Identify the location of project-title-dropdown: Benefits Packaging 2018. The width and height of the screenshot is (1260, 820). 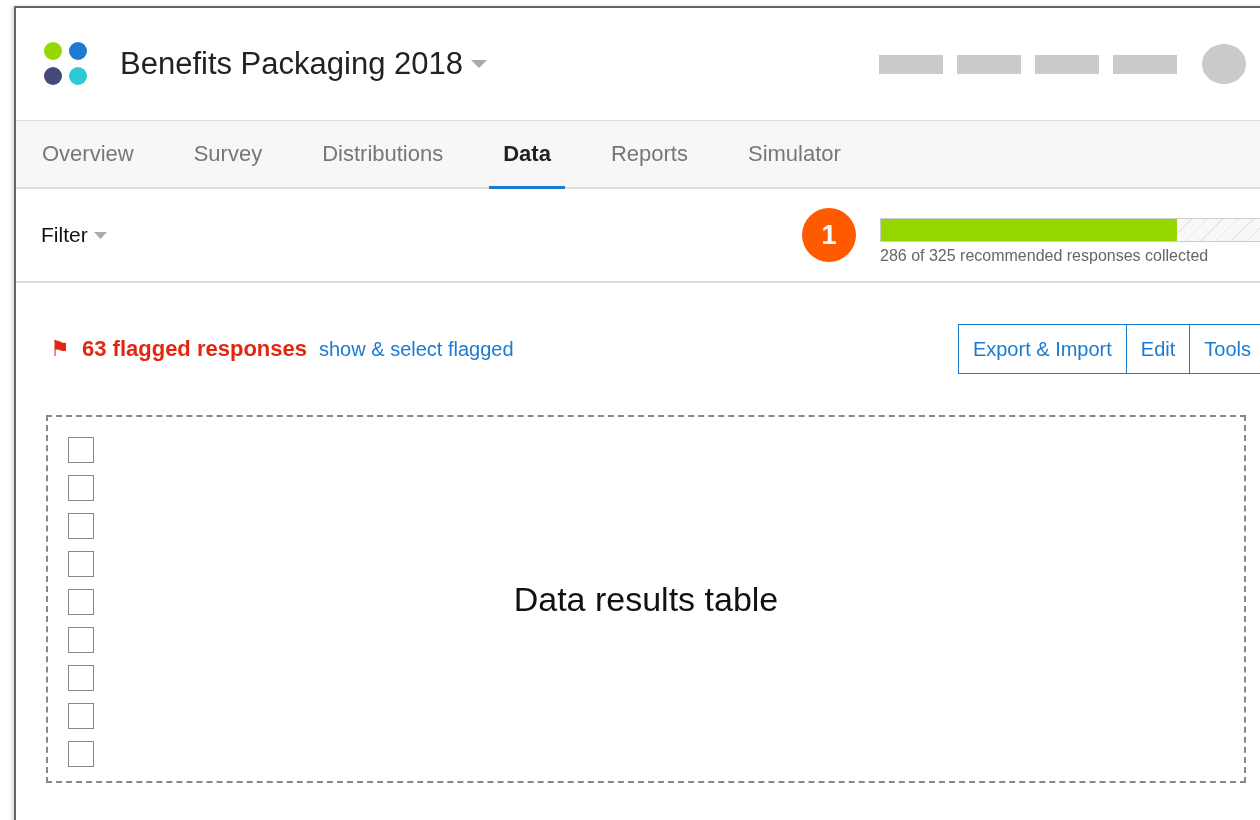
(303, 64).